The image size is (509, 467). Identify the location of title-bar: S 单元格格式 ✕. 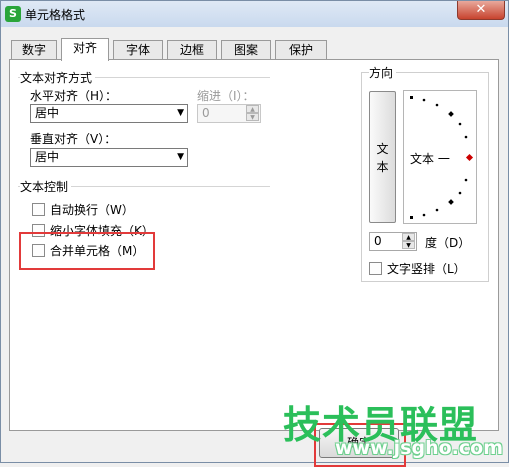
(254, 14).